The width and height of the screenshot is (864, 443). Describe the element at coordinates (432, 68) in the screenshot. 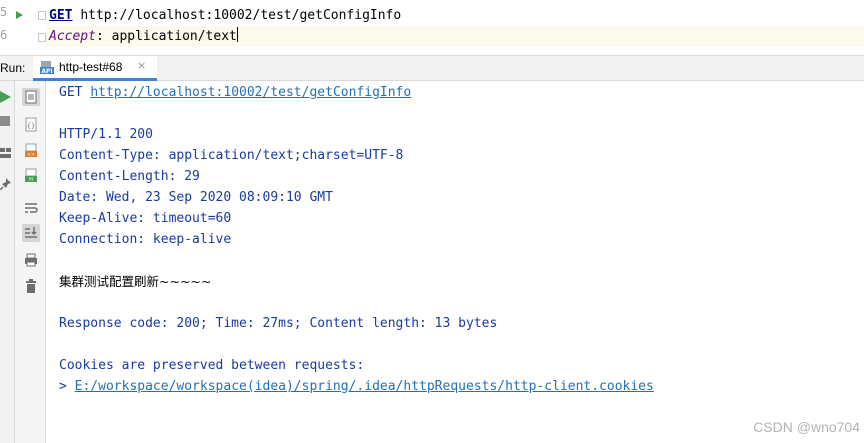

I see `run-tool-window-header: Run: API http-test#68 ×` at that location.